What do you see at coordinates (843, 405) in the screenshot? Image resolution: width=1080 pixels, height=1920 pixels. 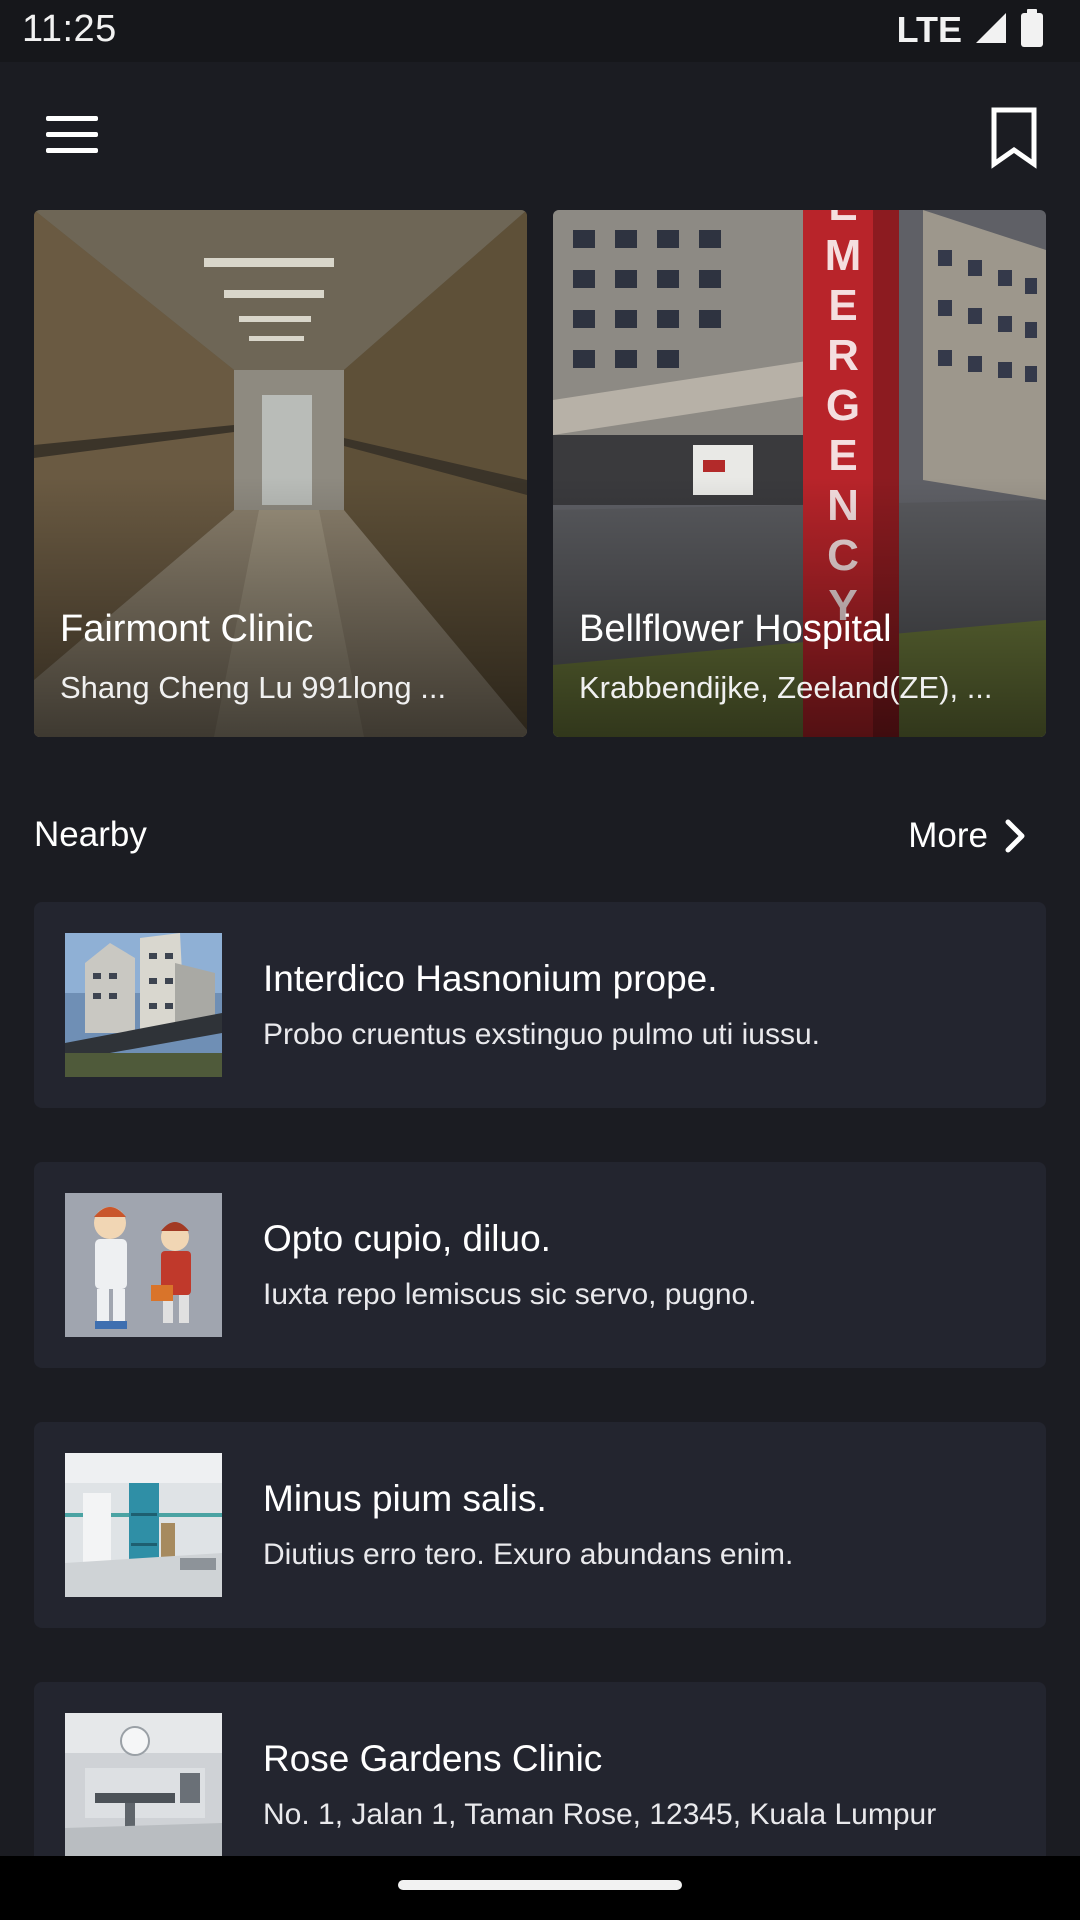 I see `svg-text: G` at bounding box center [843, 405].